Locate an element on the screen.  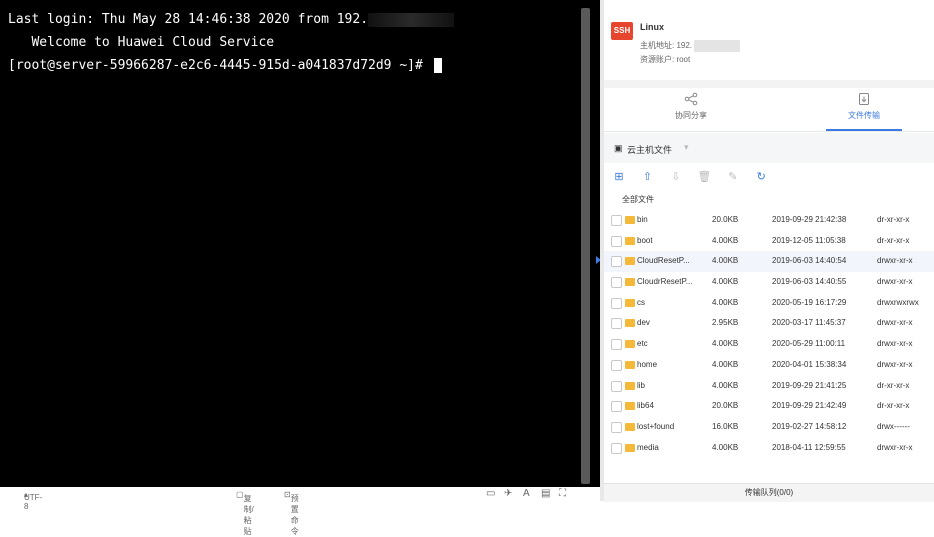
host-file-selector: ▣ 云主机文件 ▾ is located at coordinates (769, 148).